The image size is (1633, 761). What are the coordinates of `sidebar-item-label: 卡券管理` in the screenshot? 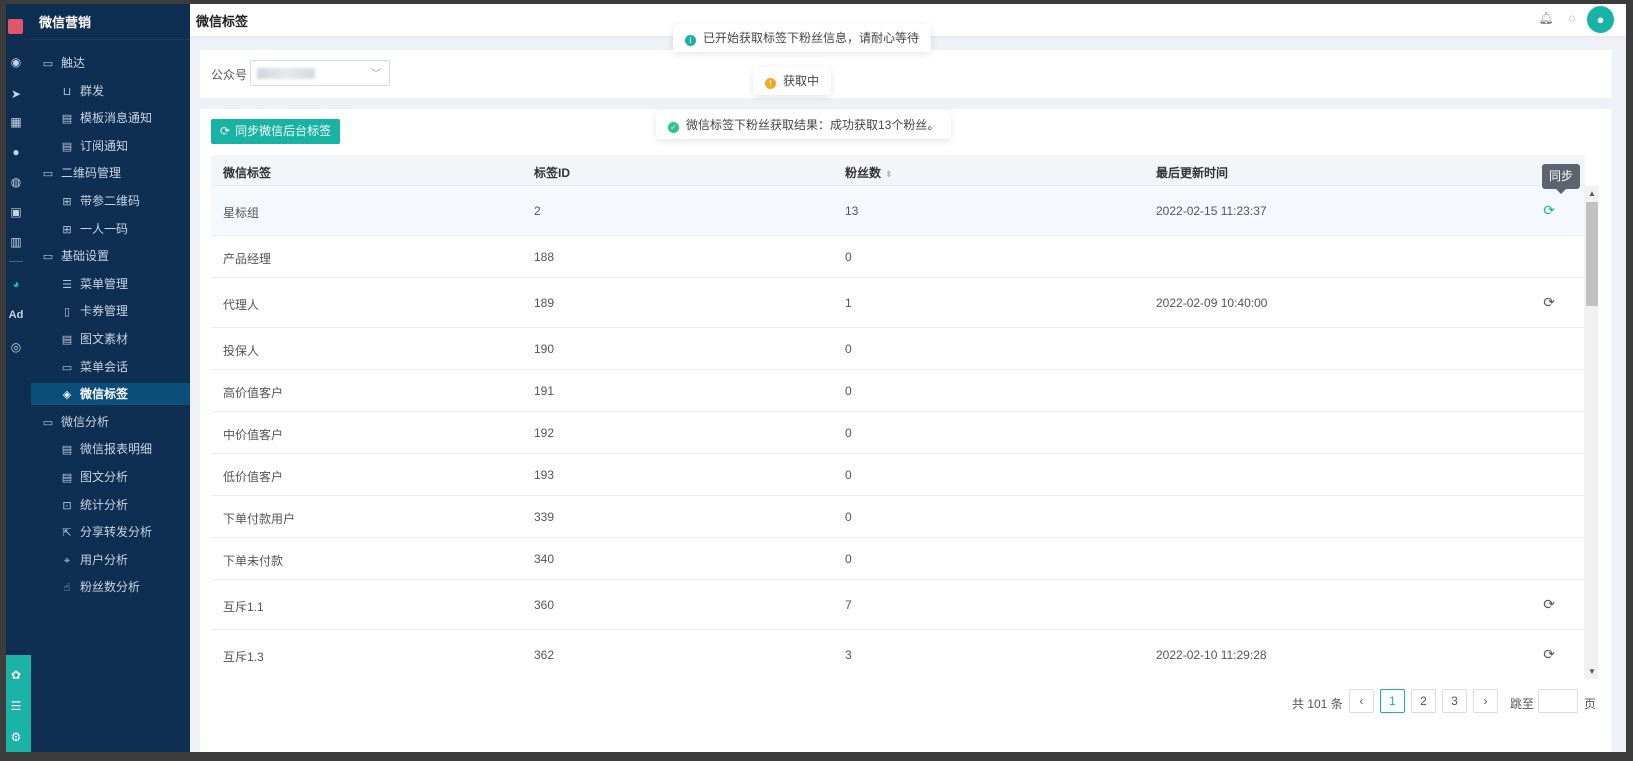 It's located at (104, 311).